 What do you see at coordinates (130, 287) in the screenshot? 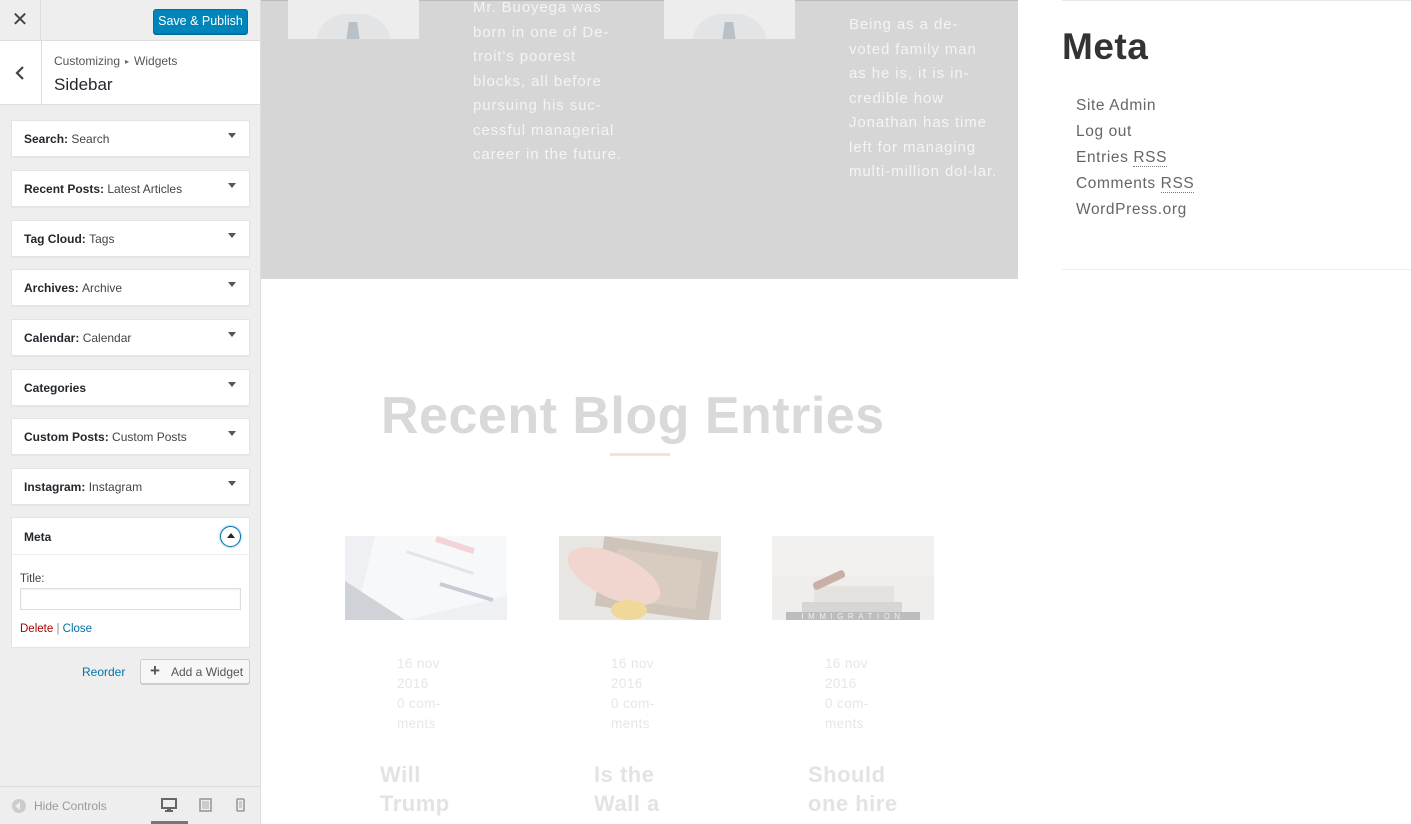
I see `widget-archives: Archives: Archive` at bounding box center [130, 287].